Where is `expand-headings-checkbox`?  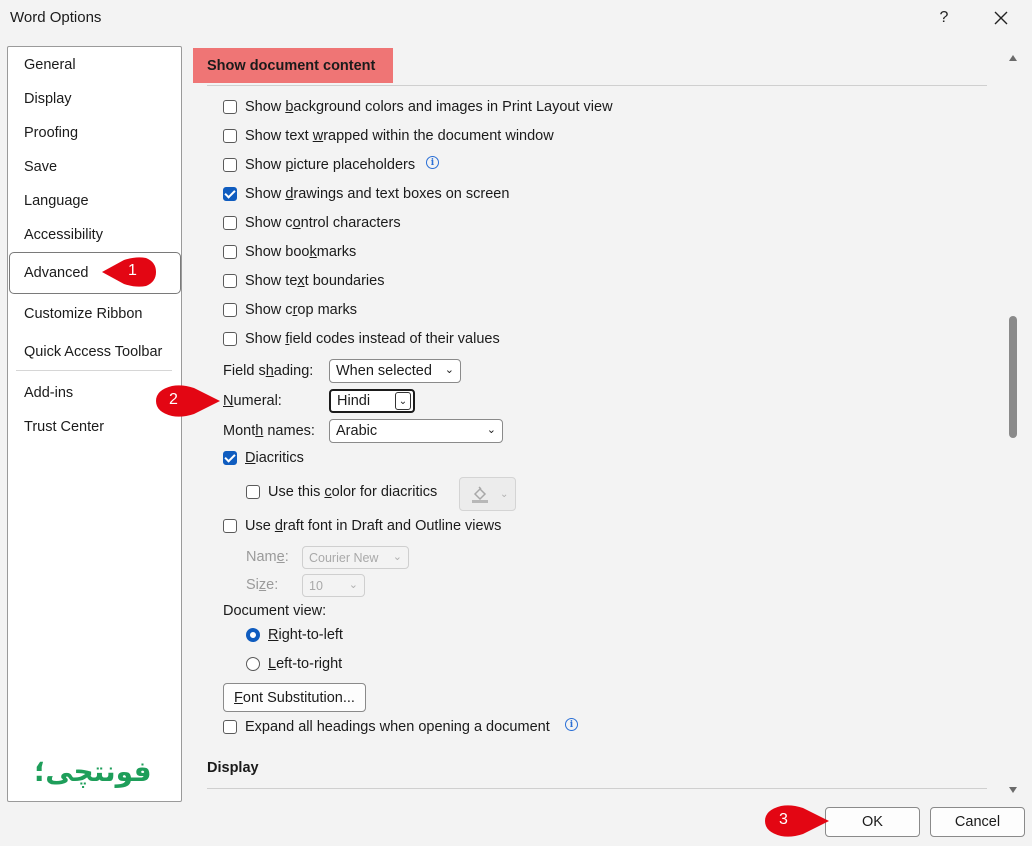
expand-headings-checkbox is located at coordinates (230, 727).